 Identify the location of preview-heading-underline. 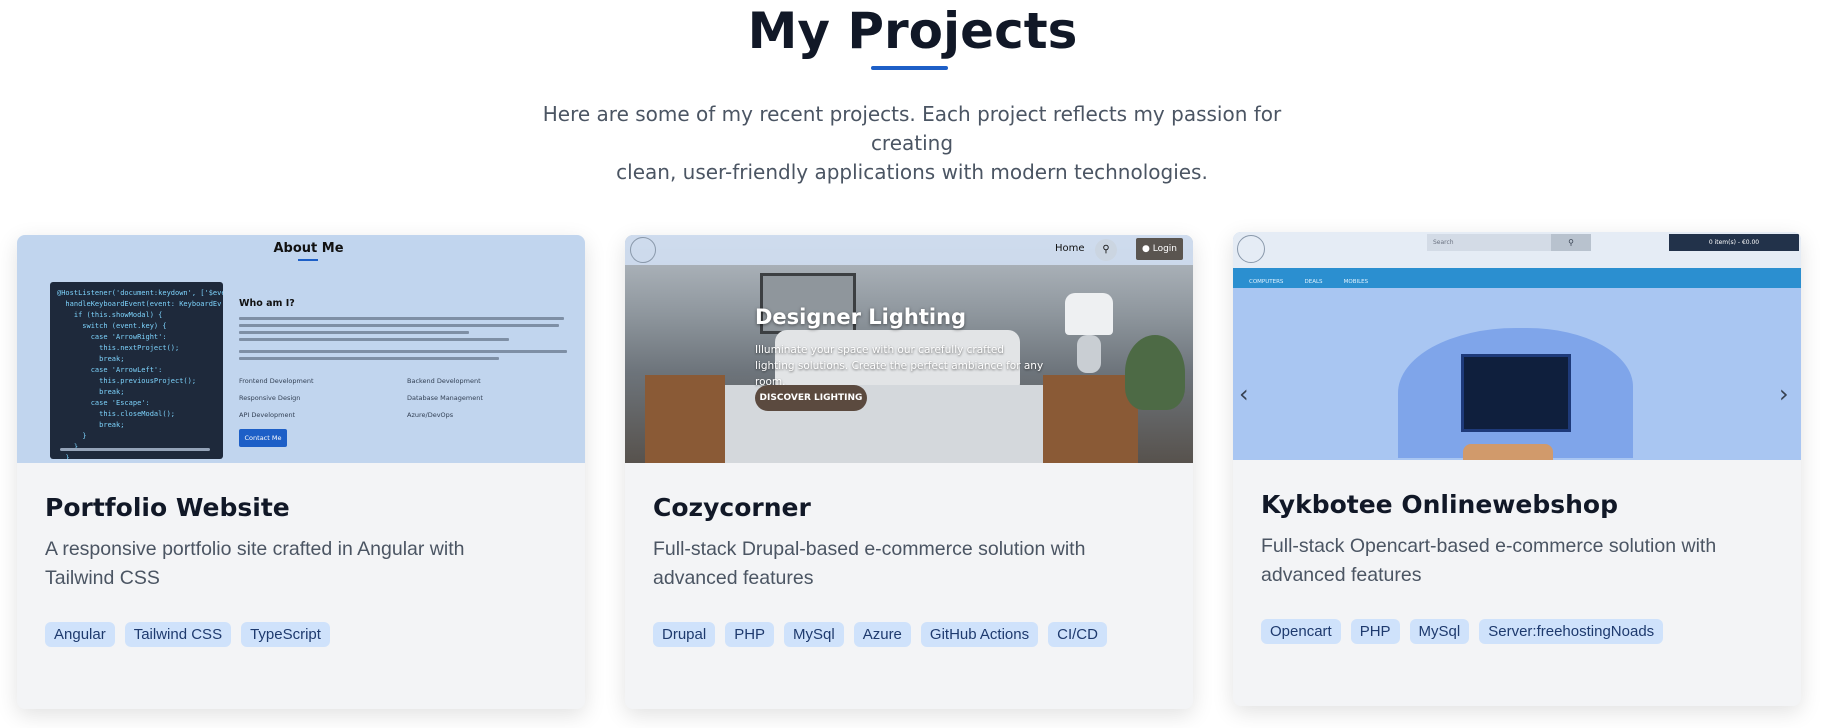
(308, 260).